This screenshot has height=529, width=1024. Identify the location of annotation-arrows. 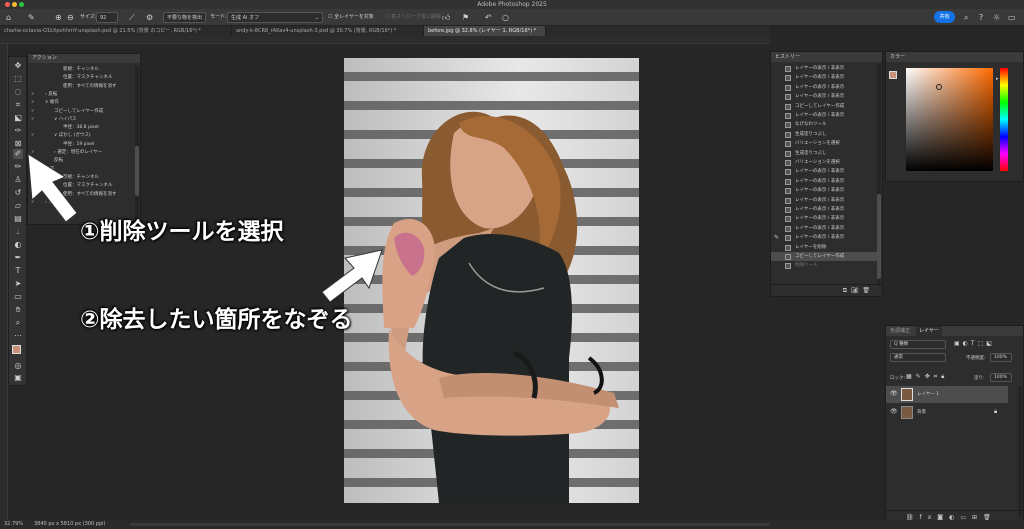
(205, 228).